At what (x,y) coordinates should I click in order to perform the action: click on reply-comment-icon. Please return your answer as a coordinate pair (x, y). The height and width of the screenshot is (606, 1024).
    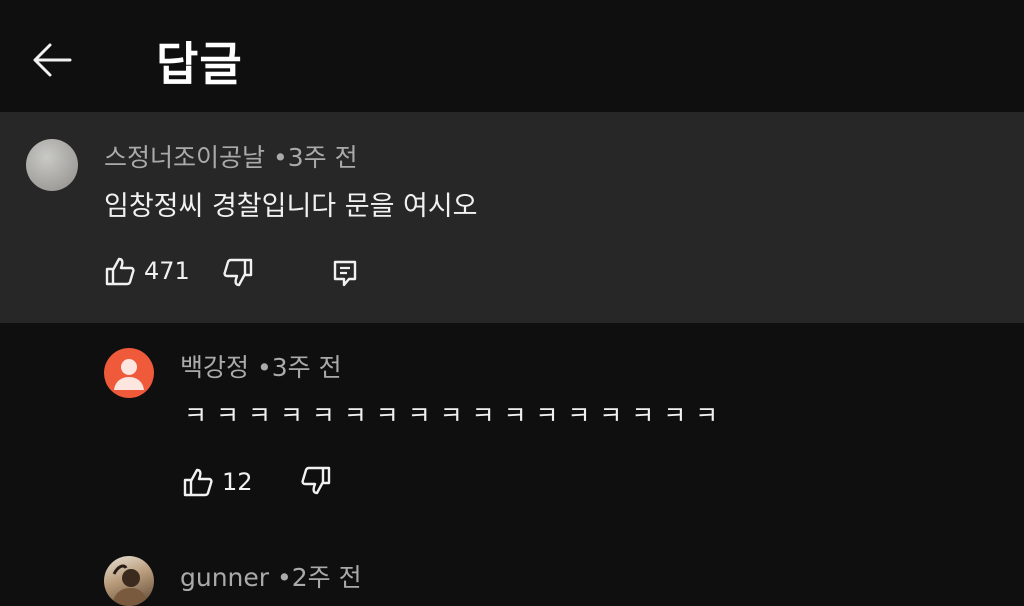
    Looking at the image, I should click on (345, 273).